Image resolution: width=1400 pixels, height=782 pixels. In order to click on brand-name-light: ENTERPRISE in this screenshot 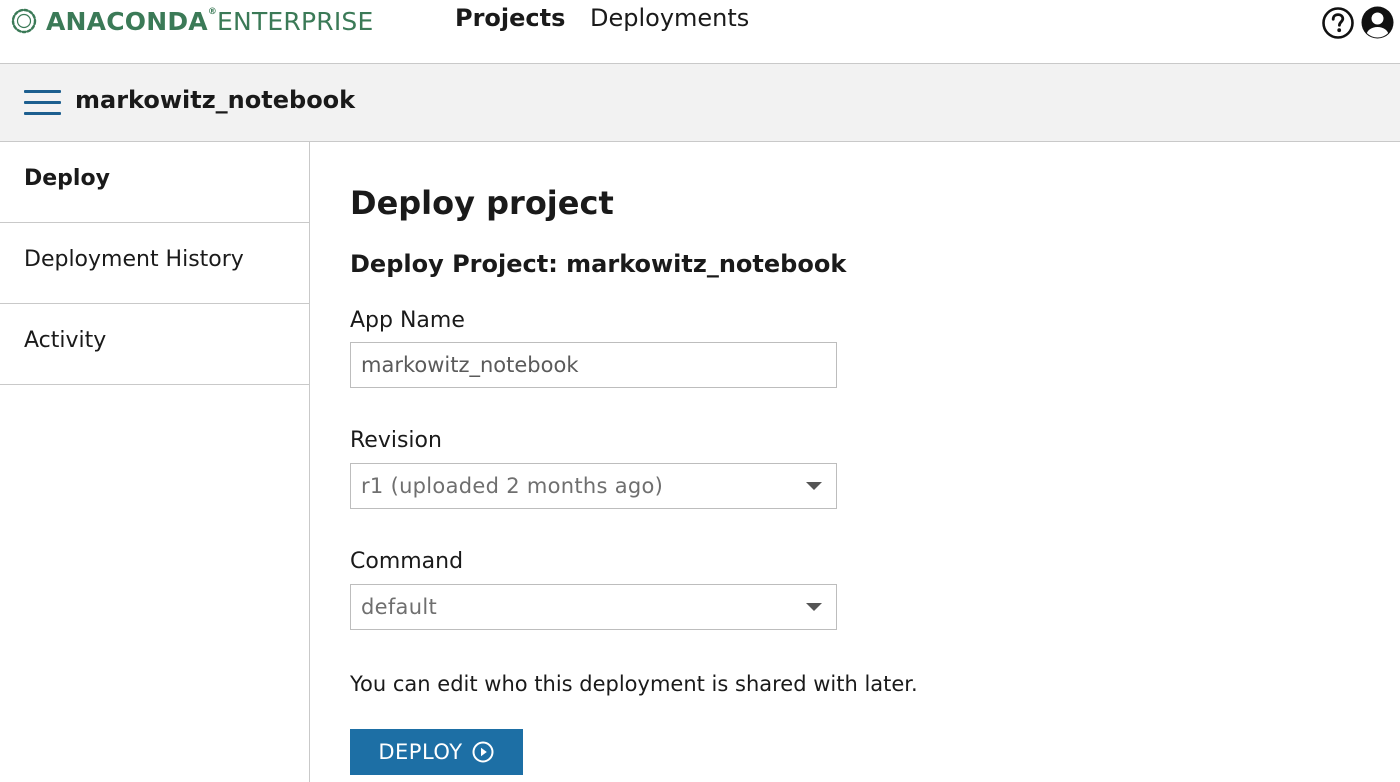, I will do `click(295, 21)`.